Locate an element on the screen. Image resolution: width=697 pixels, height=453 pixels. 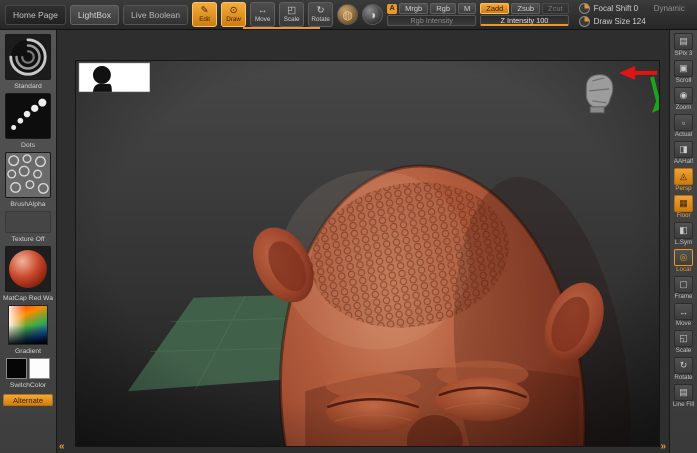
right-shelf-item-persp: ◬ Persp is located at coordinates (683, 180).